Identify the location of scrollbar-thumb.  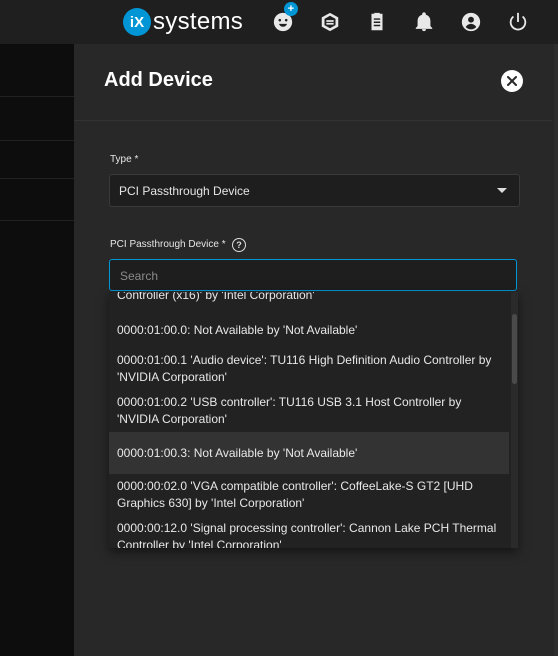
(514, 349).